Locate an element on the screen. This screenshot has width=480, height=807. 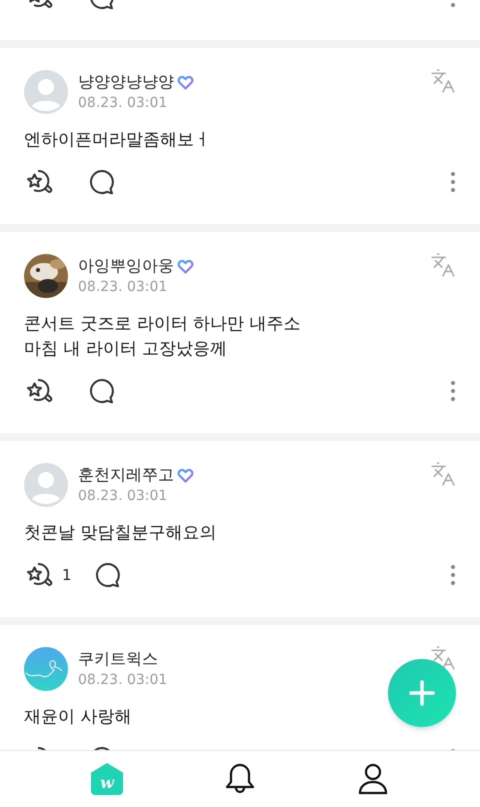
post-text: 콘서트 굿즈로 라이터 하나만 내주소 마침 내 라이터 고장났응께 is located at coordinates (162, 337).